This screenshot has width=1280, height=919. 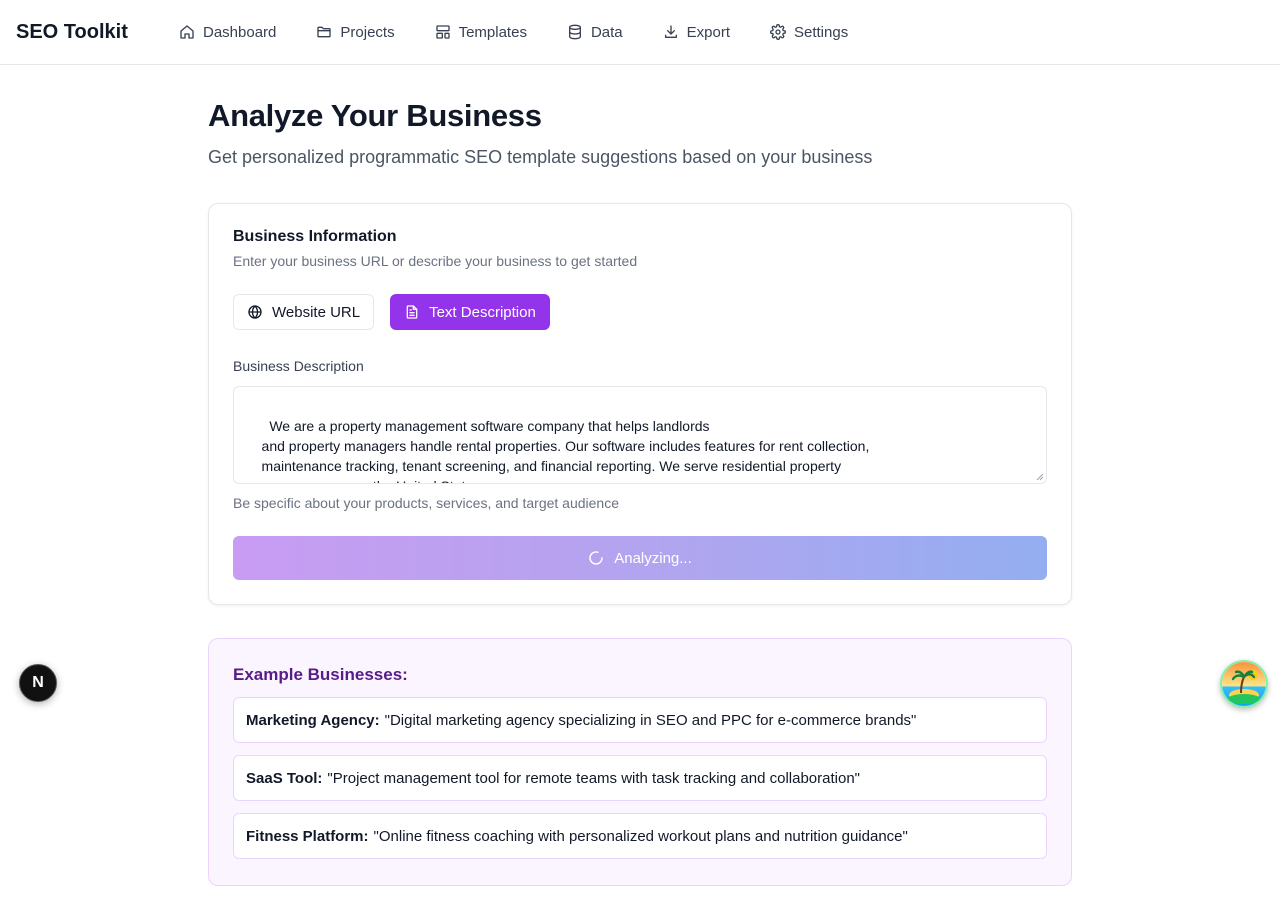 What do you see at coordinates (324, 32) in the screenshot?
I see `folder-icon` at bounding box center [324, 32].